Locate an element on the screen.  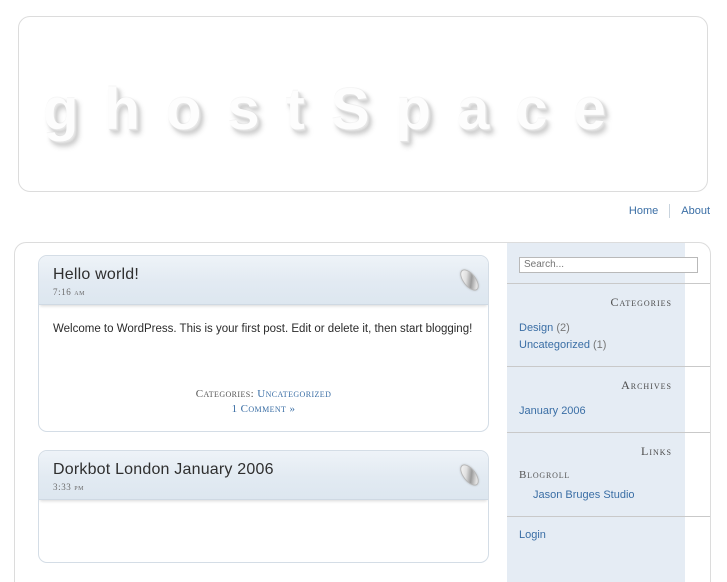
post-title: Dorkbot London January 2006 is located at coordinates (263, 469).